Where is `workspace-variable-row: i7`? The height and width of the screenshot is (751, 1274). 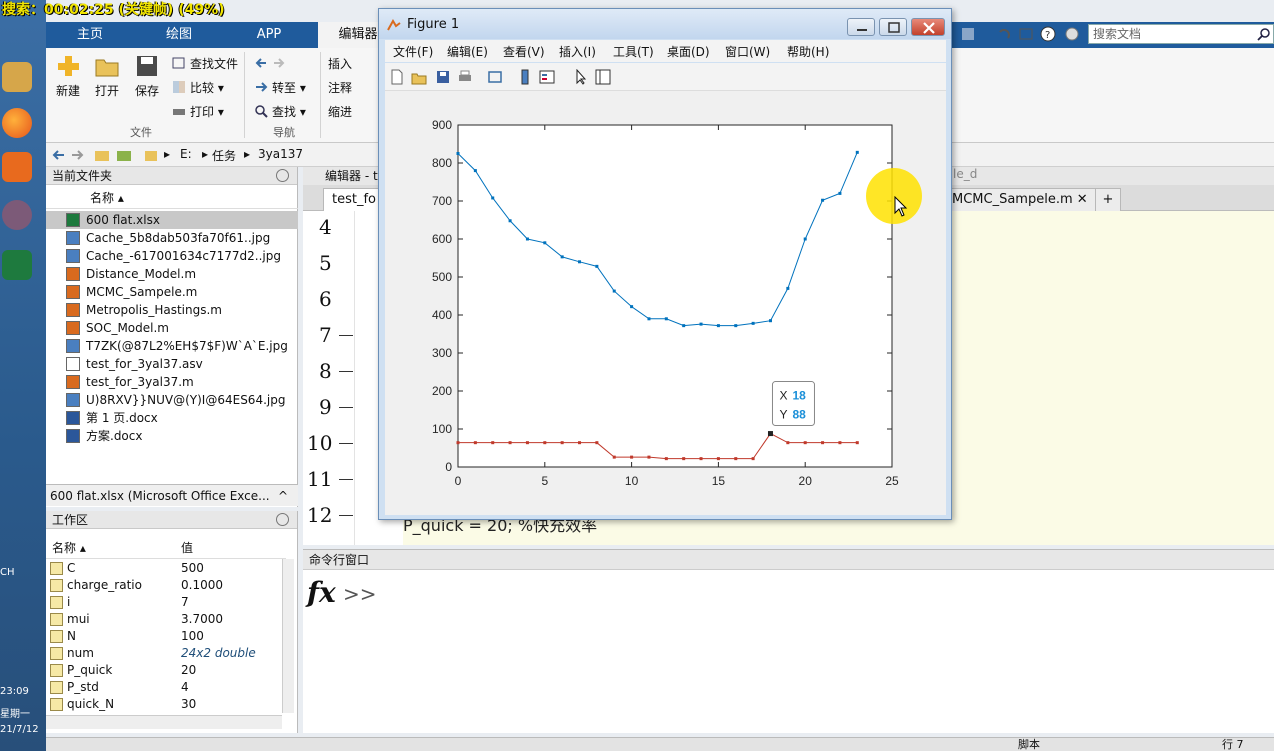 workspace-variable-row: i7 is located at coordinates (164, 602).